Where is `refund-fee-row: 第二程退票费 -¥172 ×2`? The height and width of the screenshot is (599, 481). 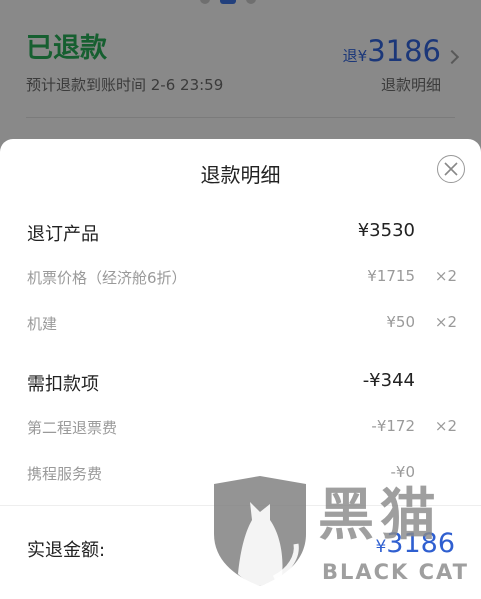
refund-fee-row: 第二程退票费 -¥172 ×2 is located at coordinates (240, 430).